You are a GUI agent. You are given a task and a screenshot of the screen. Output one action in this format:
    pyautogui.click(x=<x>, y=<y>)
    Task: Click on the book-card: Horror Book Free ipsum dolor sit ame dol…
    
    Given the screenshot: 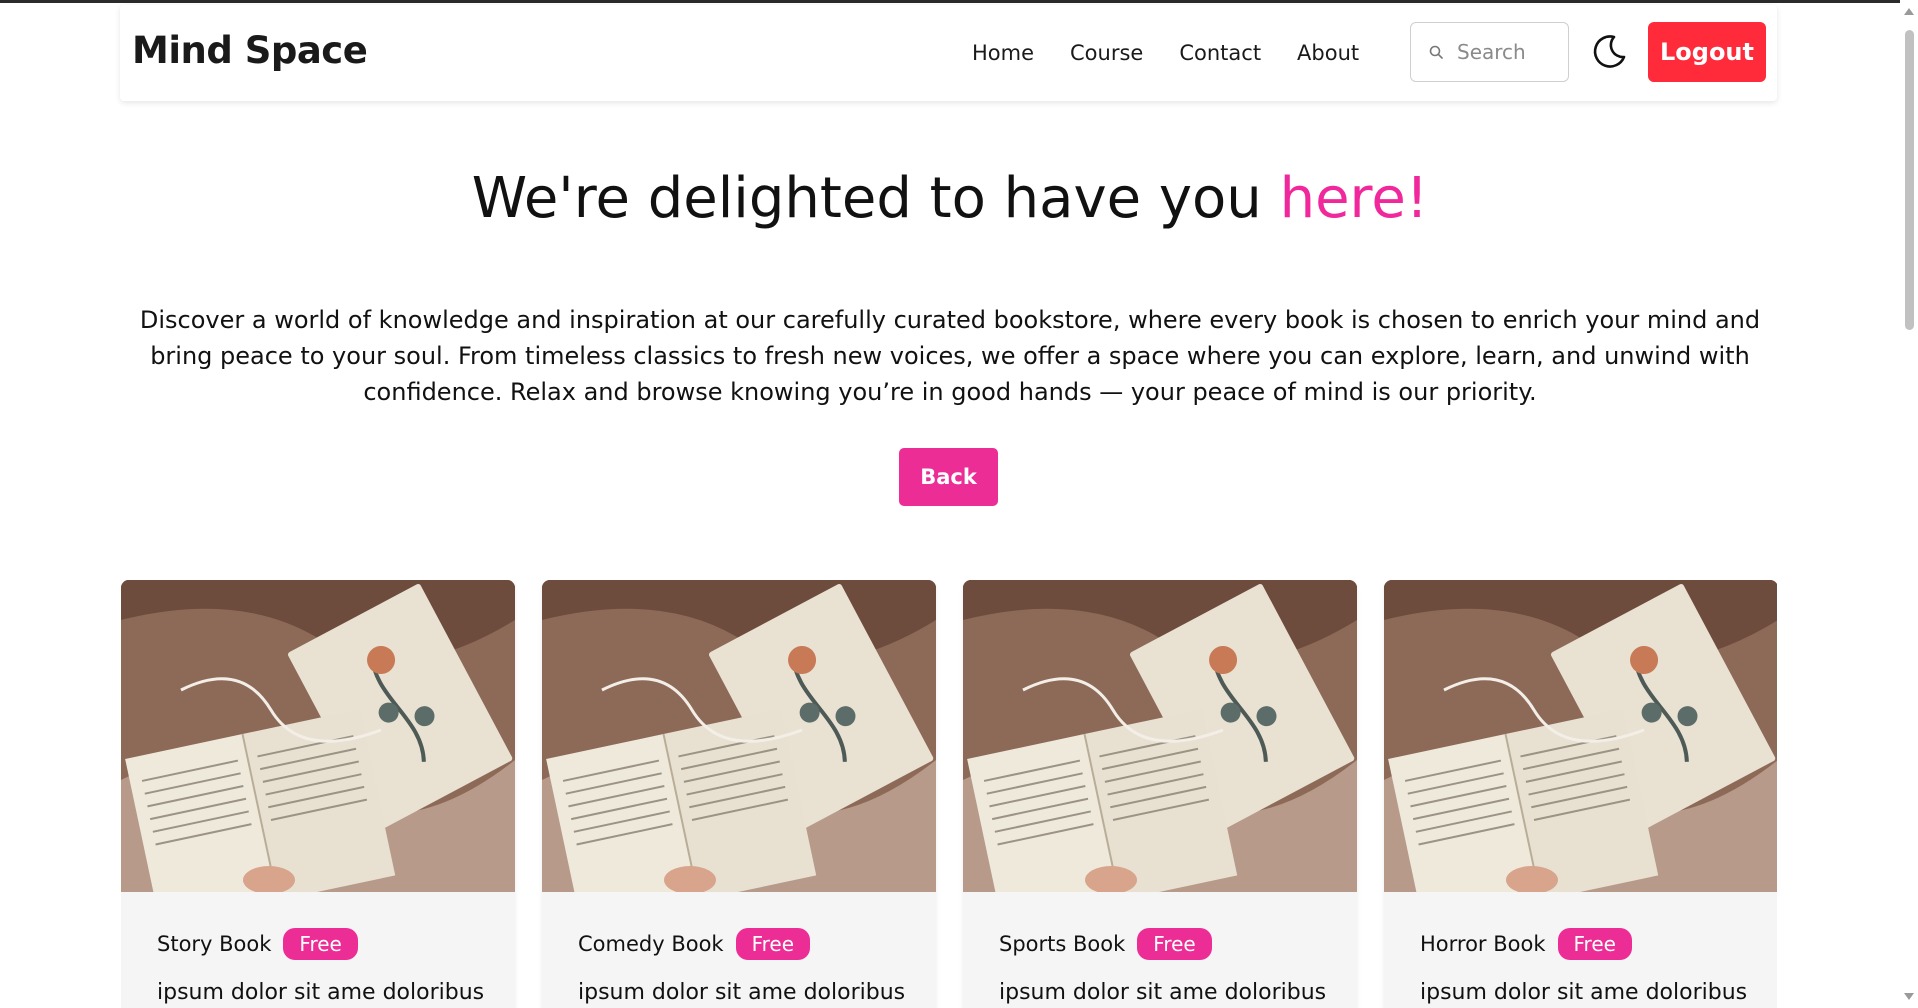 What is the action you would take?
    pyautogui.click(x=1580, y=794)
    